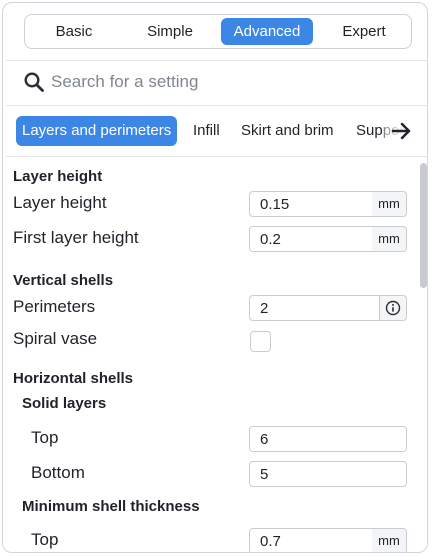  Describe the element at coordinates (218, 31) in the screenshot. I see `mode-selector: Basic Simple Advanced Expert` at that location.